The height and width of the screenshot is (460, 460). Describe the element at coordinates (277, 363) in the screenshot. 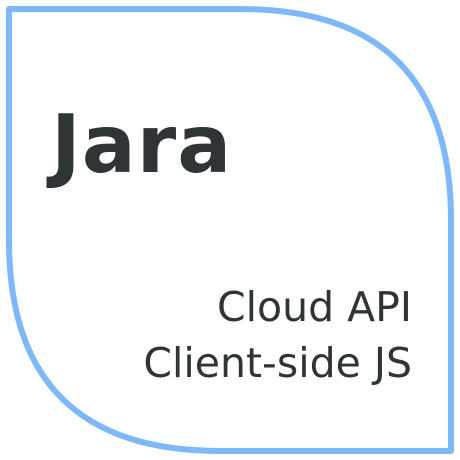

I see `feature-client-side-js: Client-side JS` at that location.